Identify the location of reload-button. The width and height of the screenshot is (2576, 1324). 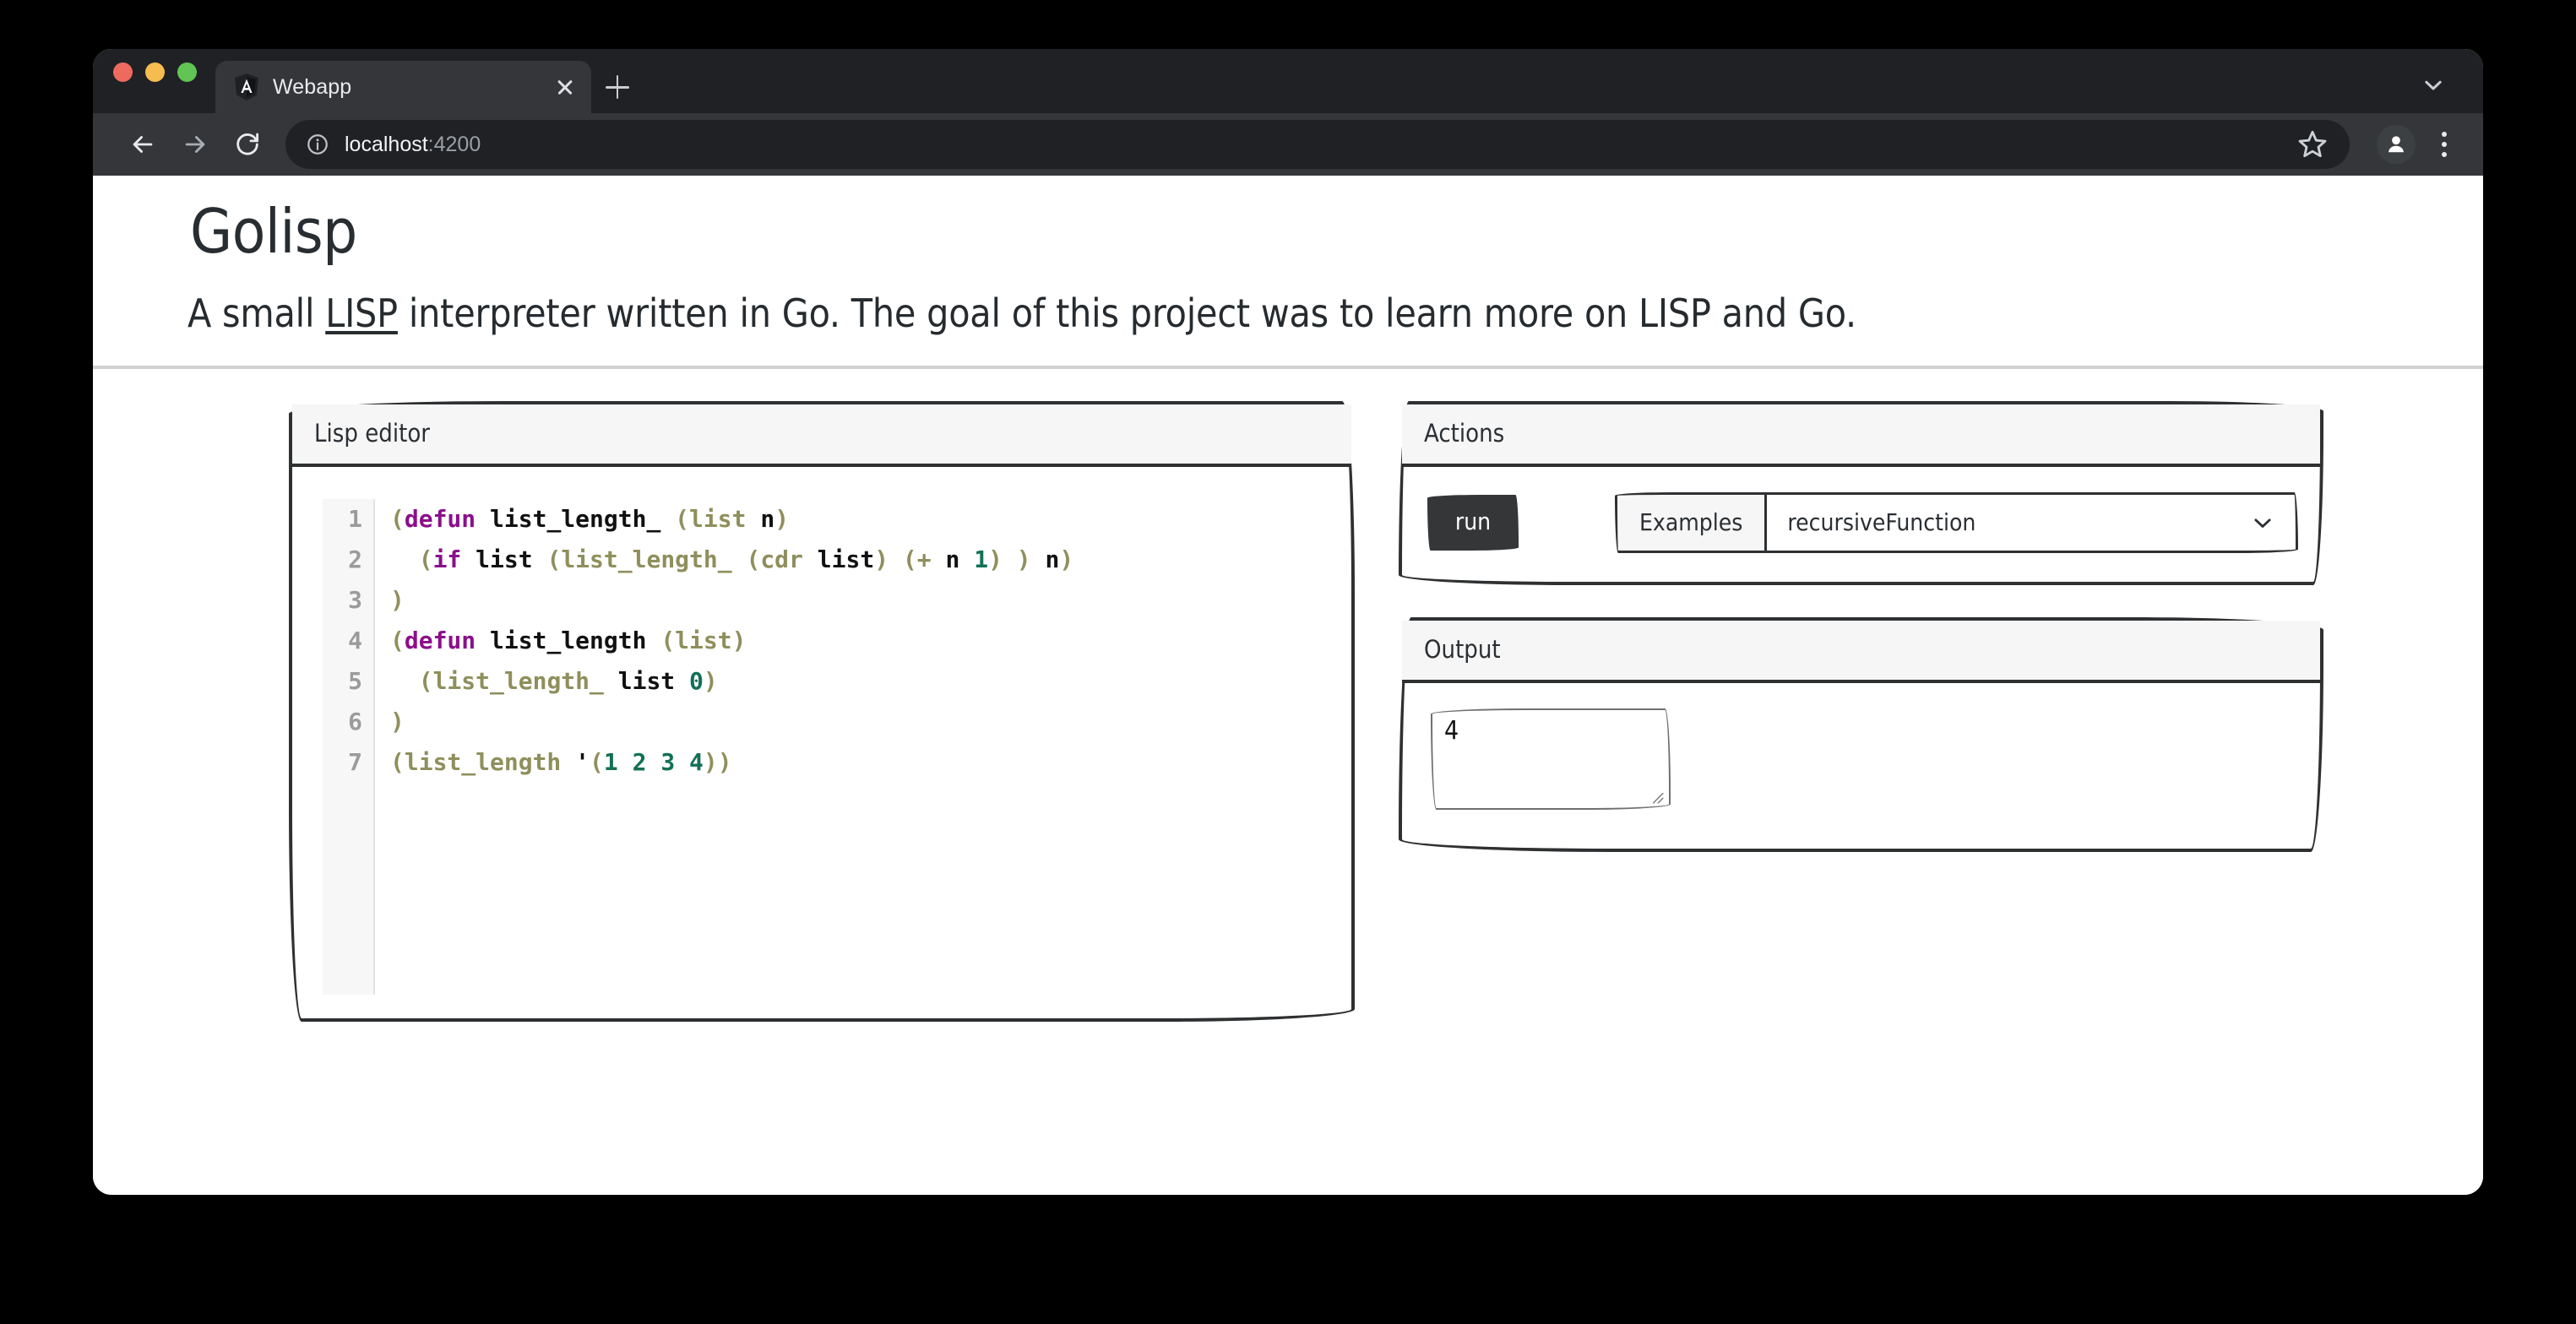
(247, 144).